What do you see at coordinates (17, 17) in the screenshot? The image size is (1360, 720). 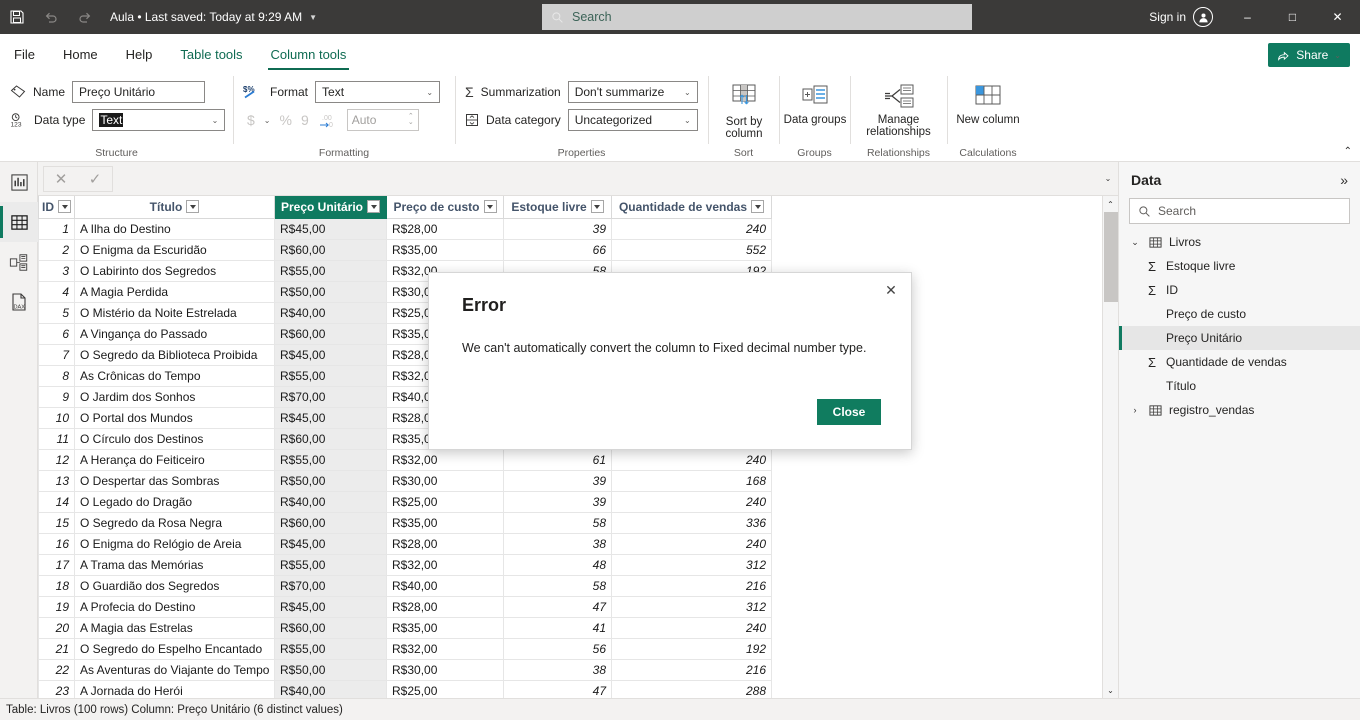 I see `save-icon` at bounding box center [17, 17].